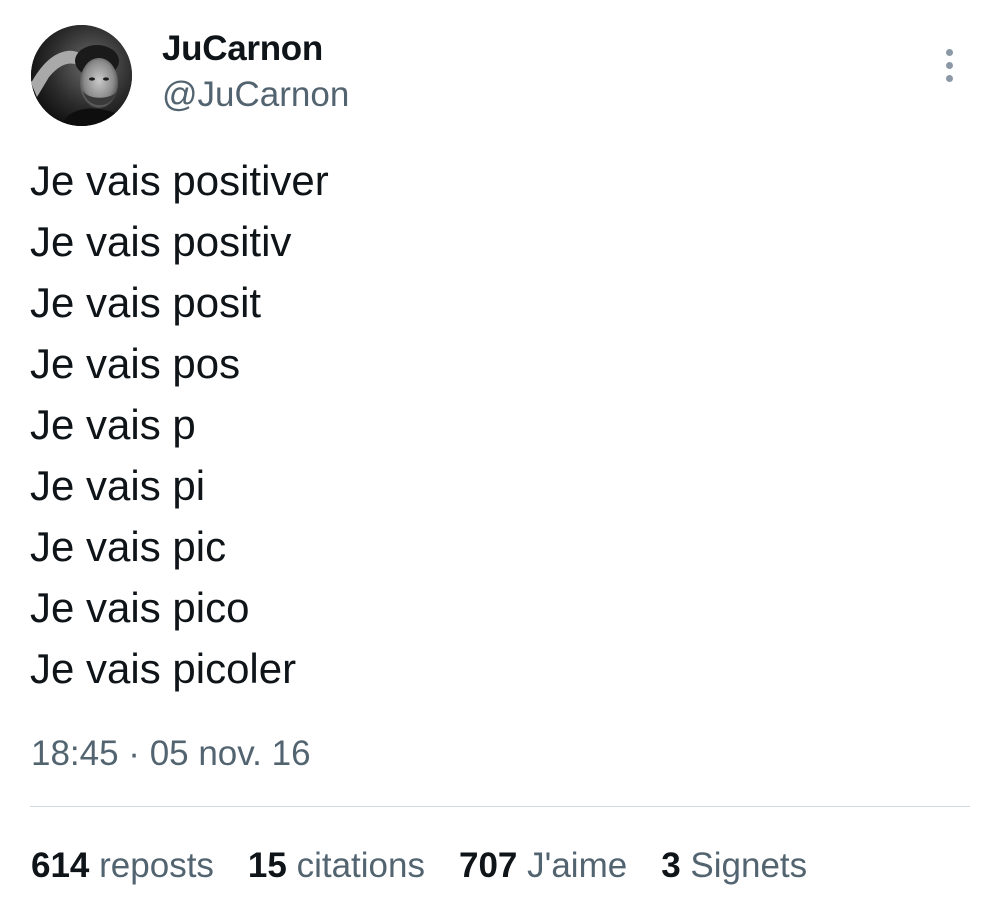 The image size is (1000, 920). I want to click on tweet-line: Je vais posit, so click(146, 302).